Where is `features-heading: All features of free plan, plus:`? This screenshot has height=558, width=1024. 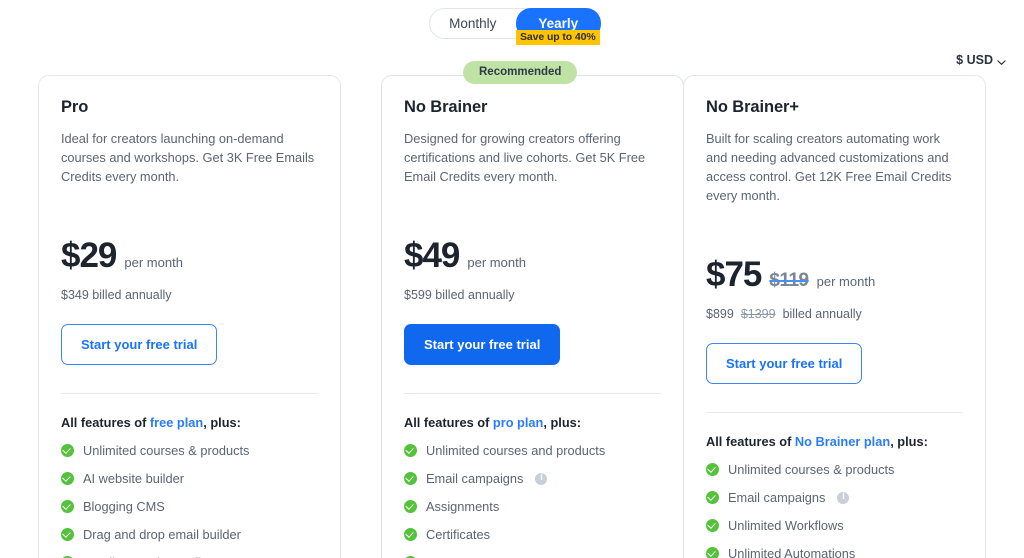 features-heading: All features of free plan, plus: is located at coordinates (189, 422).